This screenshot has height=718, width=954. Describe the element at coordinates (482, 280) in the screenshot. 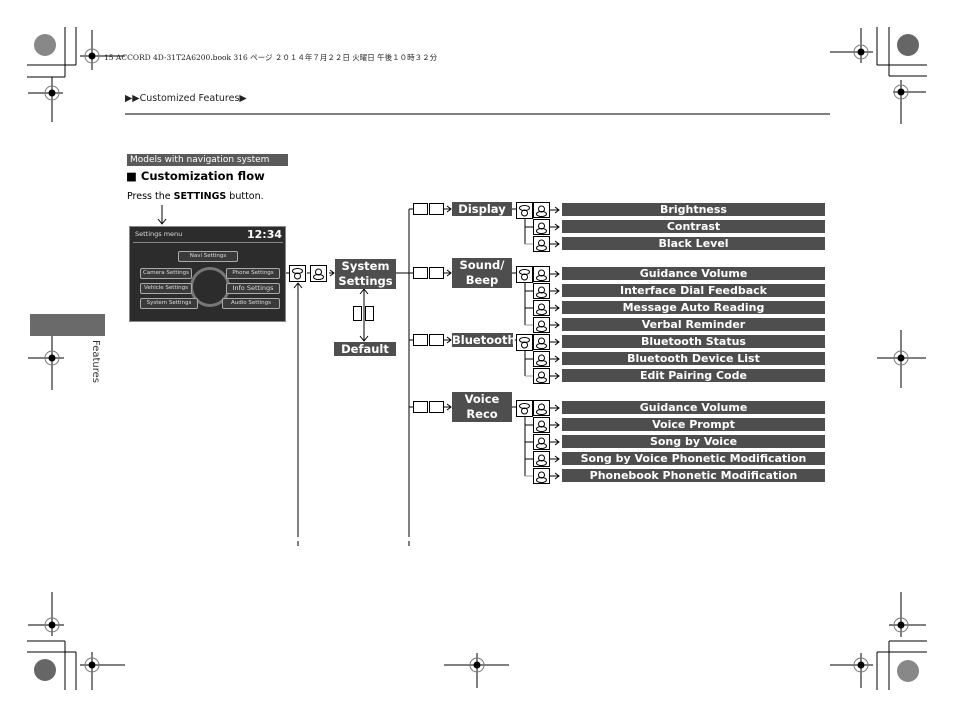

I see `category-label-line: Beep` at that location.